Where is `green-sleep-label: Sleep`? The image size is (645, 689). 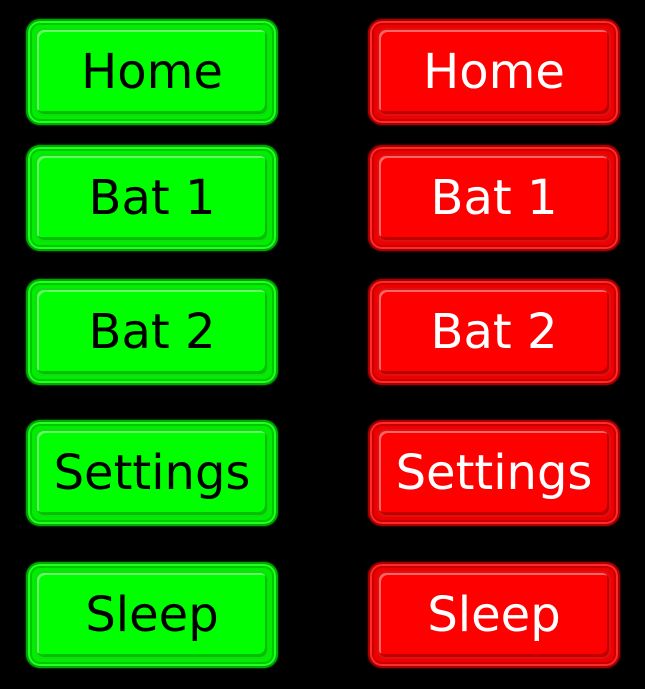
green-sleep-label: Sleep is located at coordinates (152, 615).